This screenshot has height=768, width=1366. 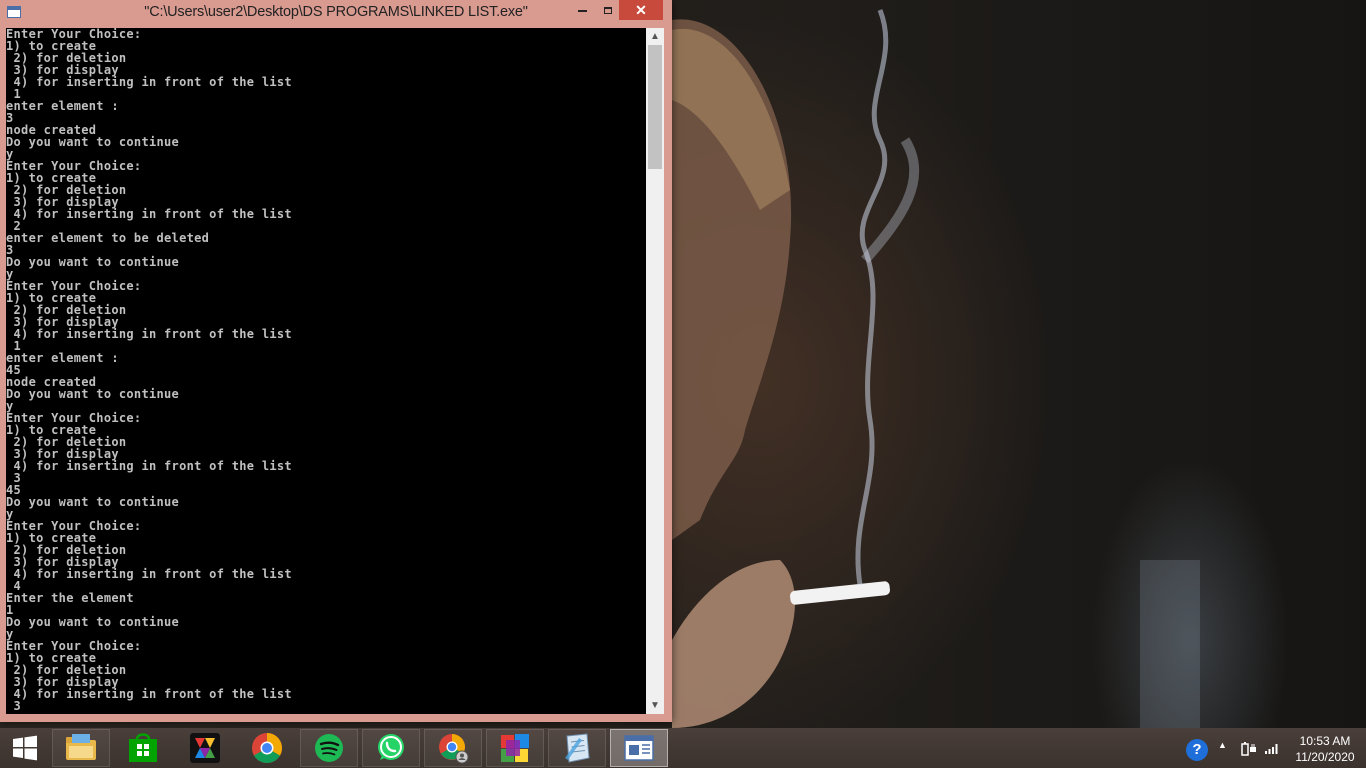 I want to click on taskbar-item-console, so click(x=639, y=748).